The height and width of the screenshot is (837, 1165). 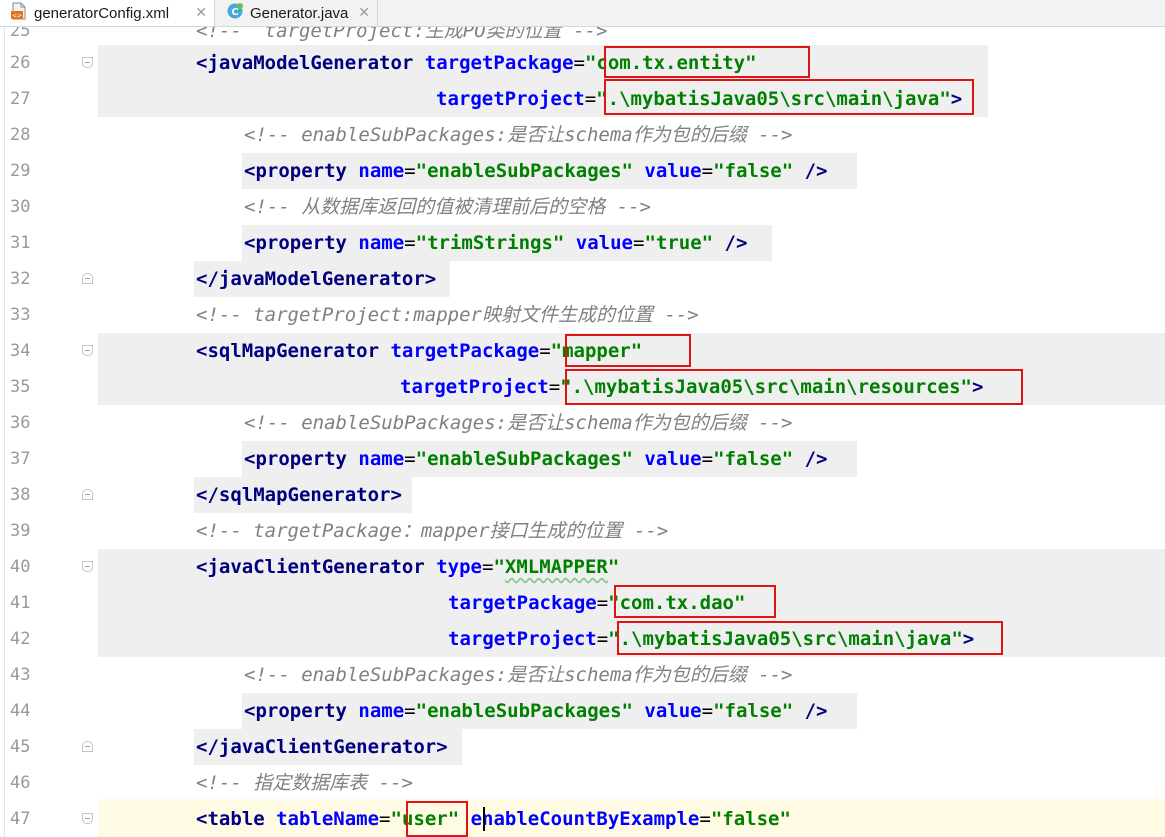 I want to click on text-caret, so click(x=484, y=819).